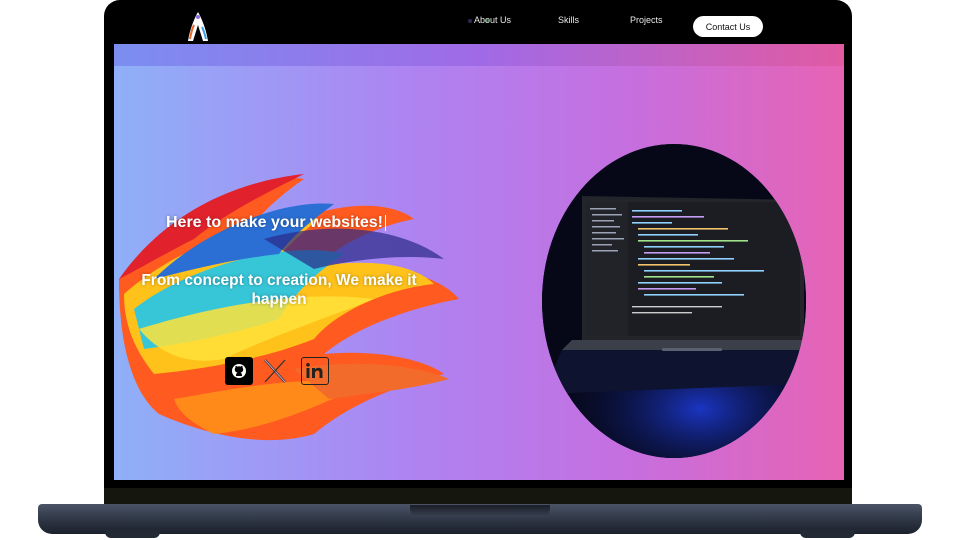 This screenshot has width=960, height=540. What do you see at coordinates (132, 534) in the screenshot?
I see `laptop-foot-left` at bounding box center [132, 534].